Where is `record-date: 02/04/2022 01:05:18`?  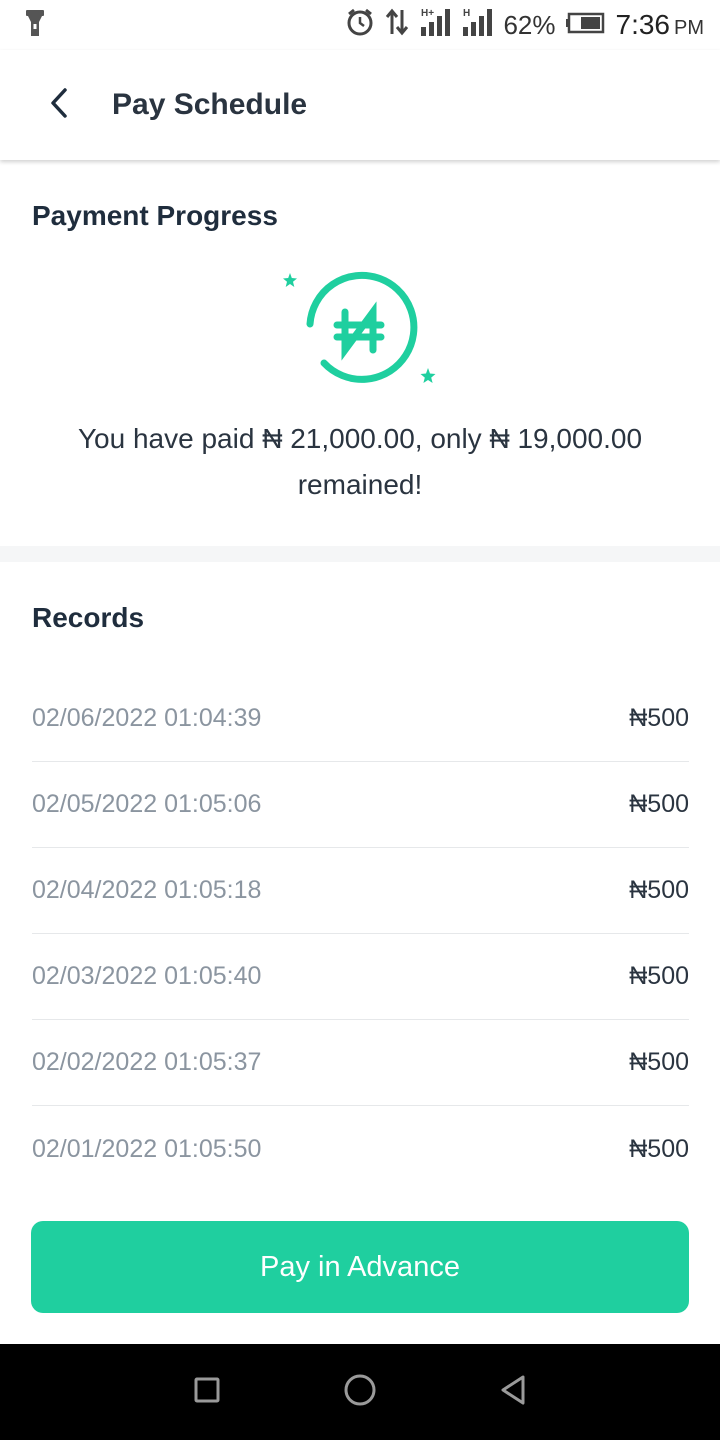
record-date: 02/04/2022 01:05:18 is located at coordinates (147, 890).